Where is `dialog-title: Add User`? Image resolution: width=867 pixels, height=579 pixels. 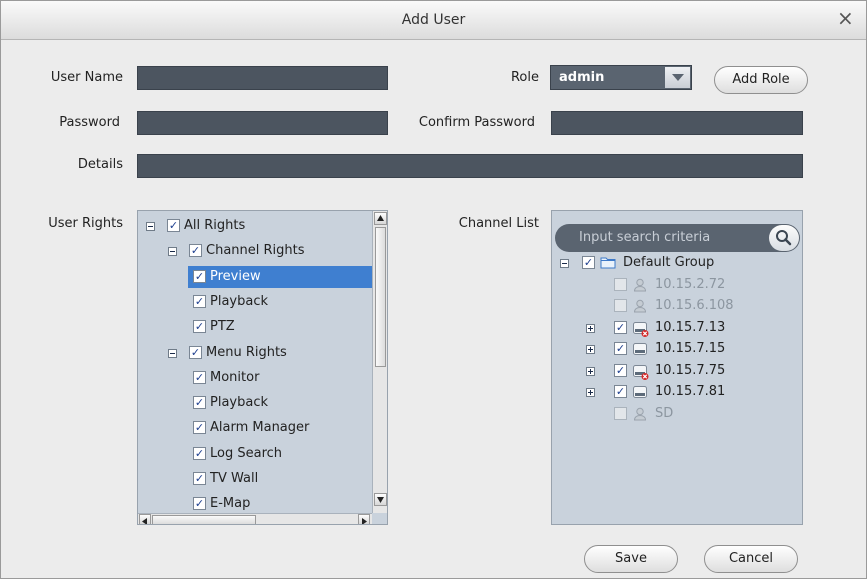 dialog-title: Add User is located at coordinates (433, 20).